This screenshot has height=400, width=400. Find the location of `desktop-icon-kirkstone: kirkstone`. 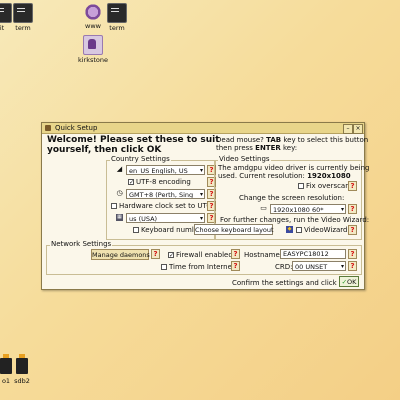

desktop-icon-kirkstone: kirkstone is located at coordinates (93, 49).